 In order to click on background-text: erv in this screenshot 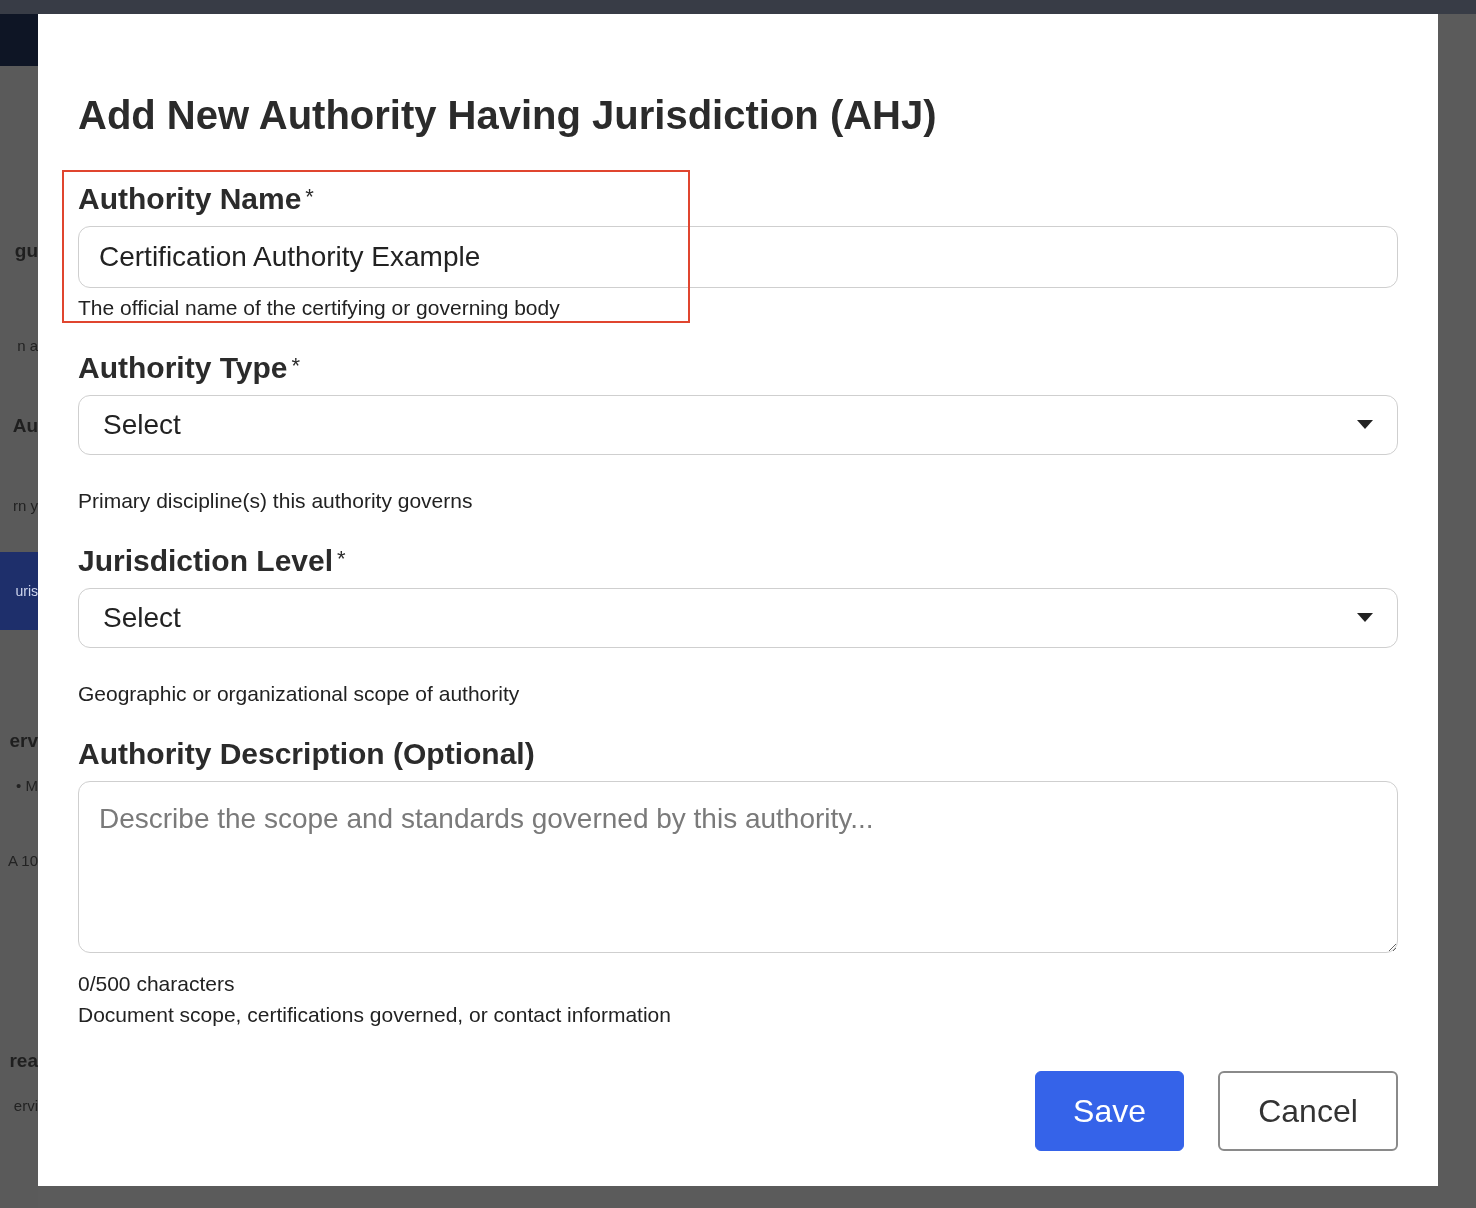, I will do `click(23, 740)`.